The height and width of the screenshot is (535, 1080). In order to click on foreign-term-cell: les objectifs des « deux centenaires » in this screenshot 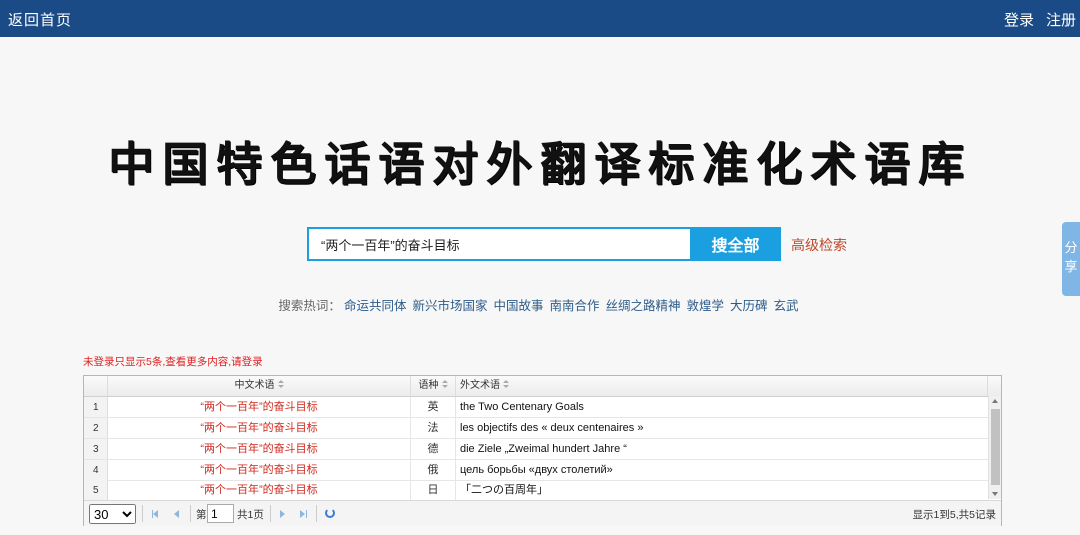, I will do `click(722, 428)`.